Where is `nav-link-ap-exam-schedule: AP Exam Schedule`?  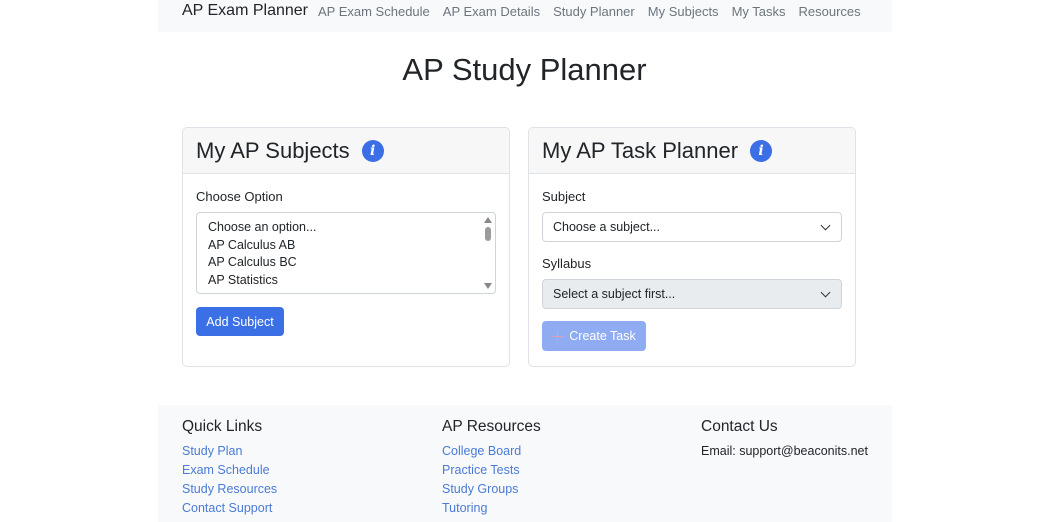
nav-link-ap-exam-schedule: AP Exam Schedule is located at coordinates (374, 11).